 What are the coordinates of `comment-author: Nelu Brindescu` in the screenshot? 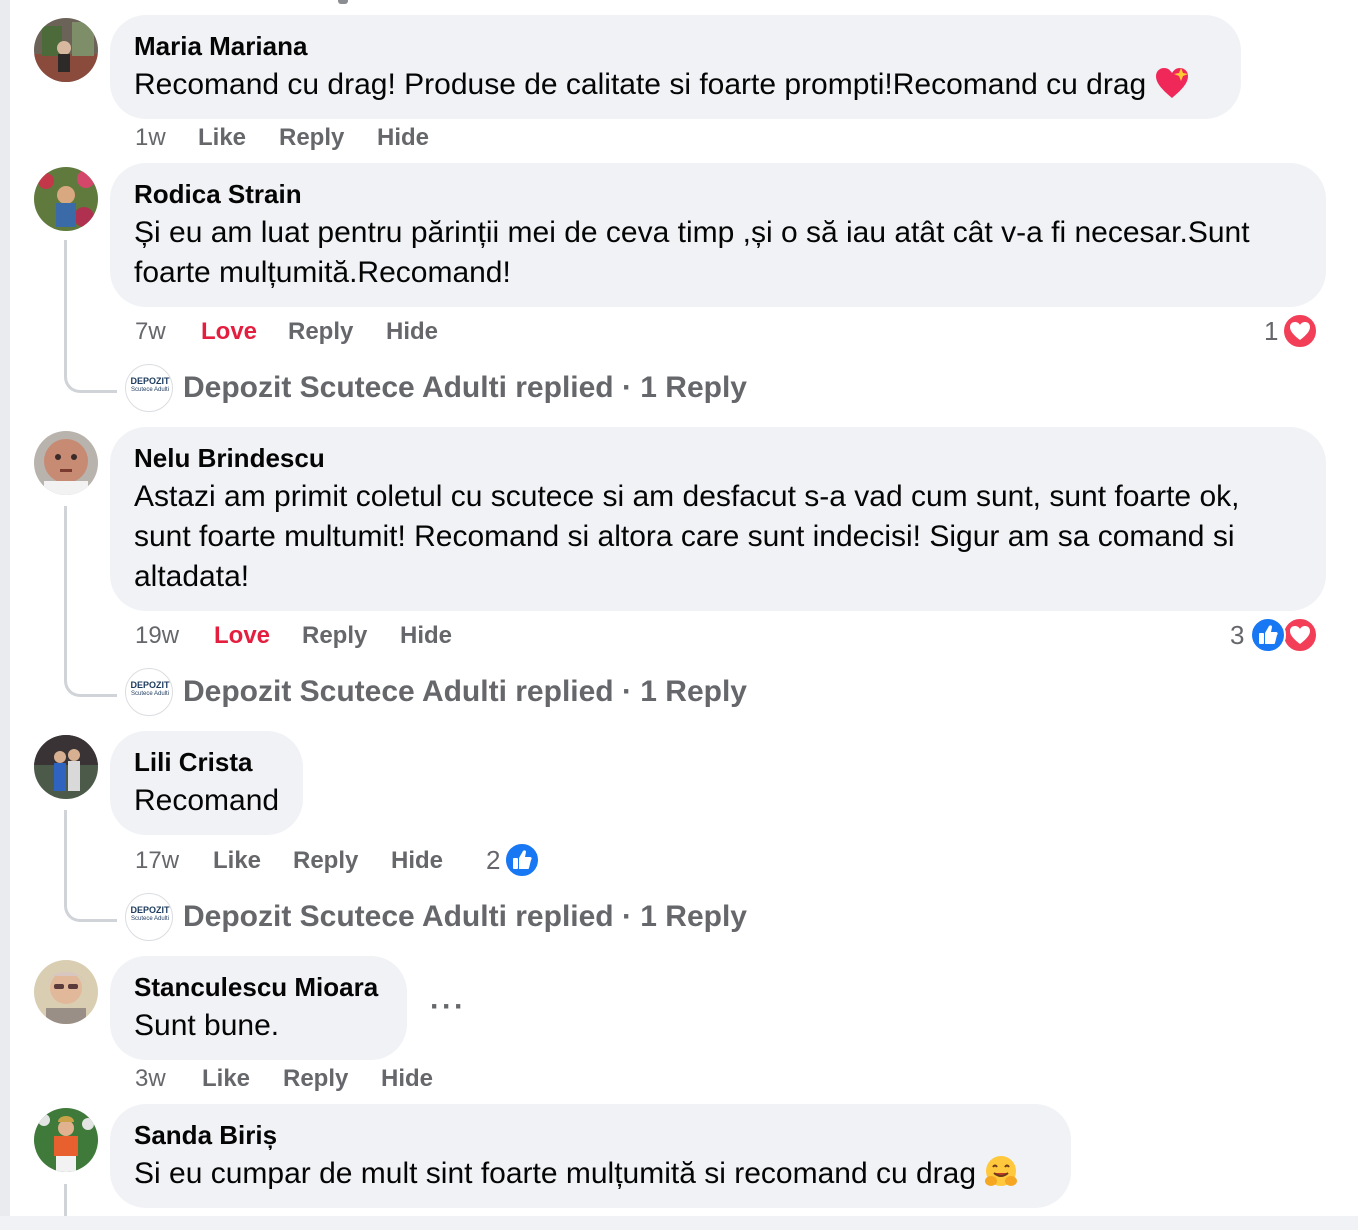 It's located at (229, 458).